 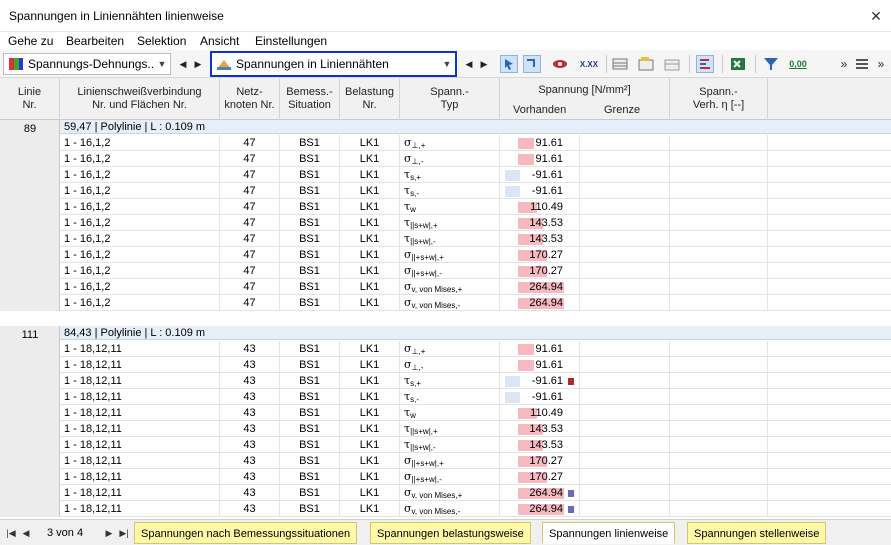 I want to click on table-row: 1 - 18,12,11 43 BS1 LK1 σ||+s+w|,- 170.27, so click(x=475, y=477).